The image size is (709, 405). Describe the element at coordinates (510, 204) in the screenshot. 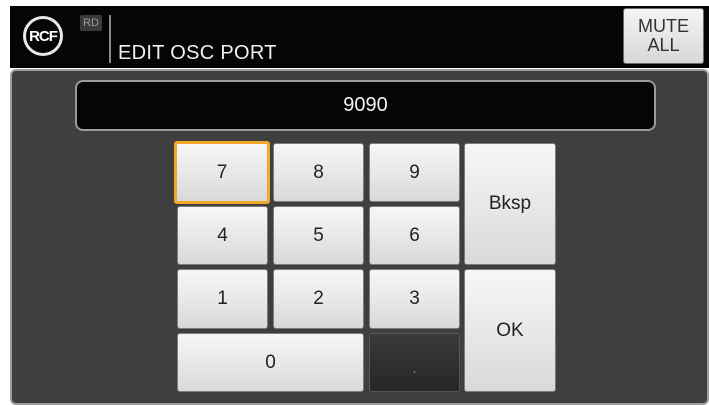

I see `backspace-key: Bksp` at that location.